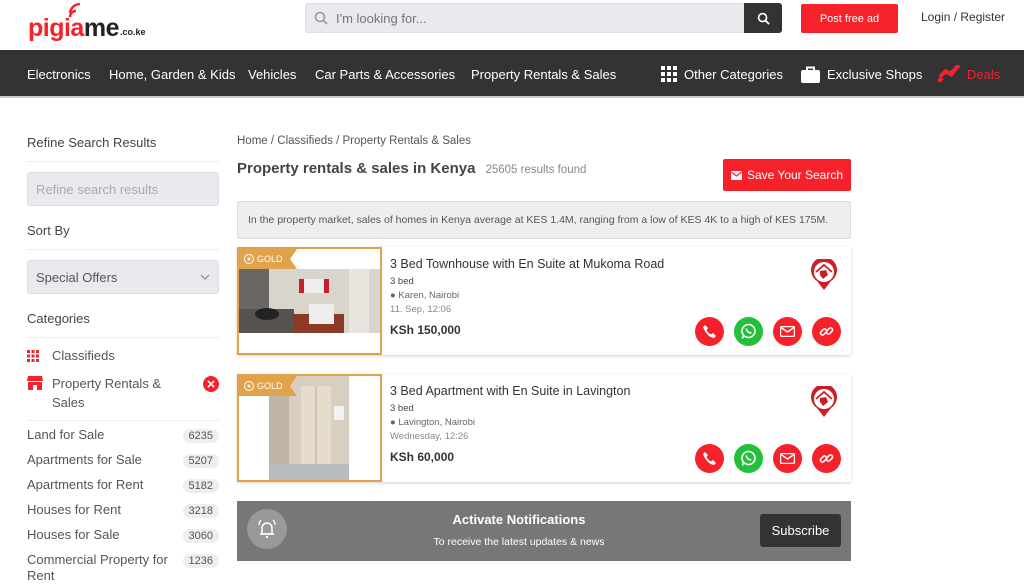  Describe the element at coordinates (733, 74) in the screenshot. I see `nav-label: Other Categories` at that location.